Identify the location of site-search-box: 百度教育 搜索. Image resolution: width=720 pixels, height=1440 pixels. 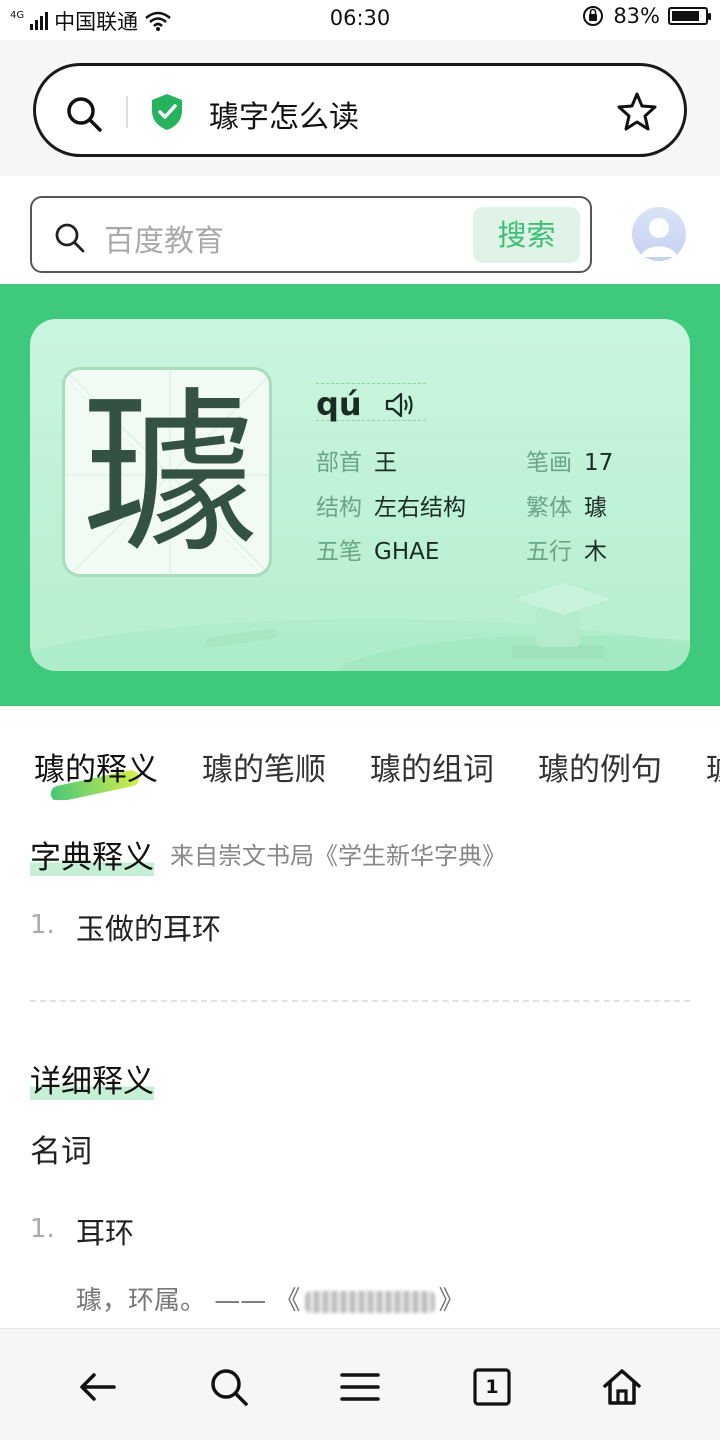
(311, 234).